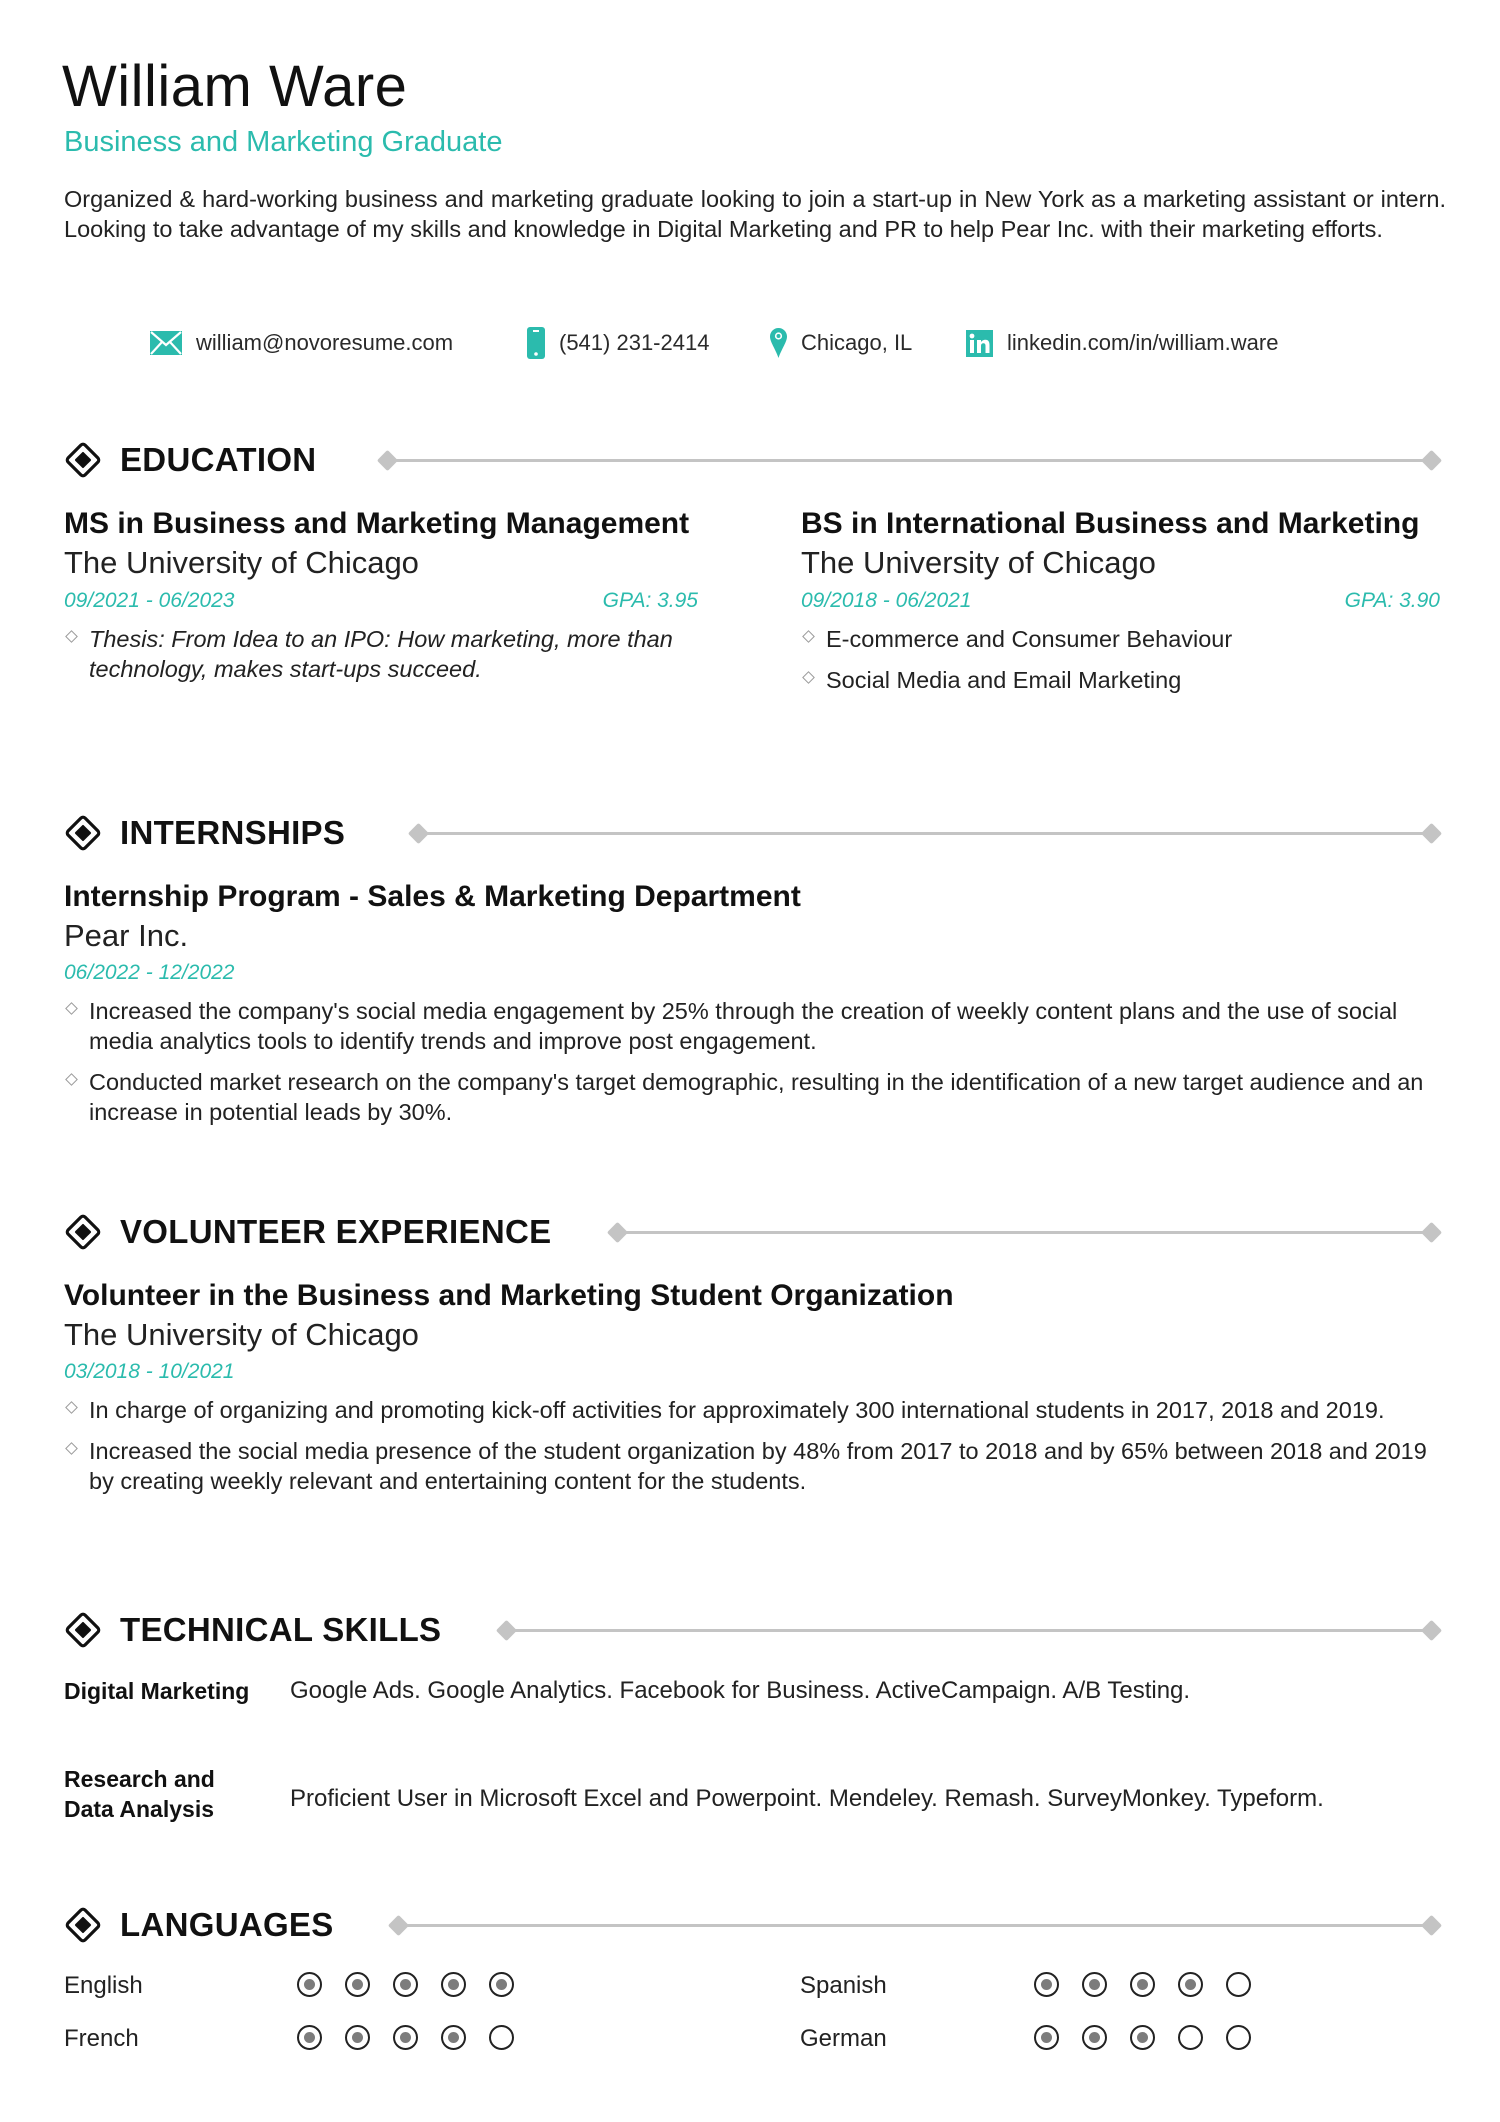 The height and width of the screenshot is (2122, 1500). Describe the element at coordinates (235, 86) in the screenshot. I see `candidate-name: William Ware` at that location.